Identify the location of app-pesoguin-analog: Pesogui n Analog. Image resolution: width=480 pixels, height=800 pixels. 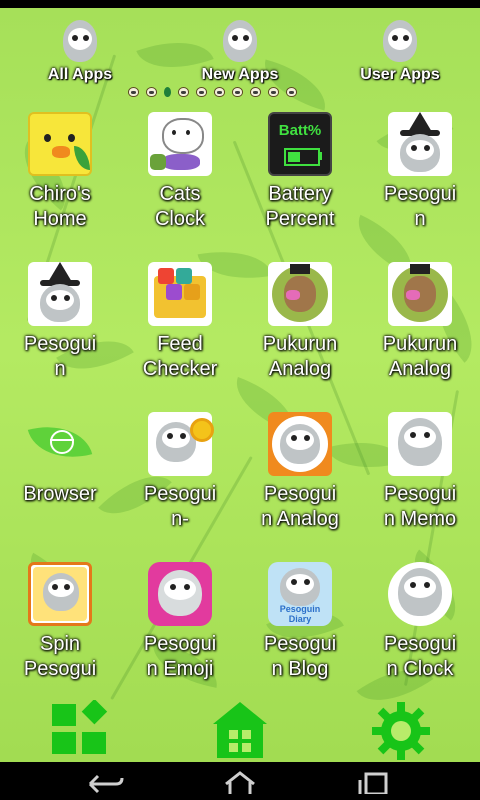
(300, 482).